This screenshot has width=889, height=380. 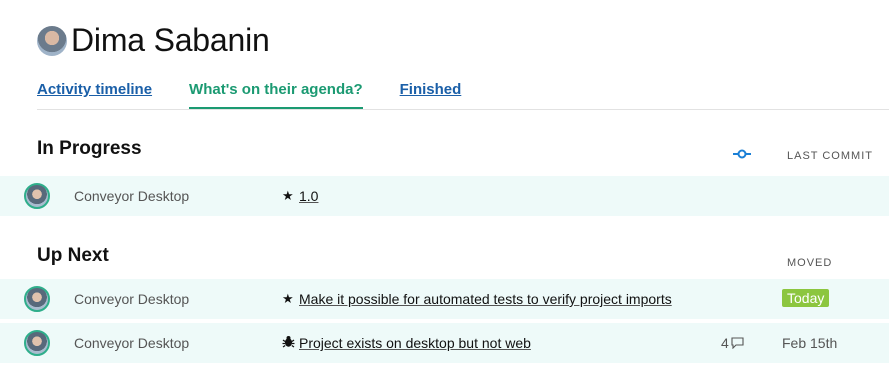 What do you see at coordinates (737, 343) in the screenshot?
I see `comment-icon` at bounding box center [737, 343].